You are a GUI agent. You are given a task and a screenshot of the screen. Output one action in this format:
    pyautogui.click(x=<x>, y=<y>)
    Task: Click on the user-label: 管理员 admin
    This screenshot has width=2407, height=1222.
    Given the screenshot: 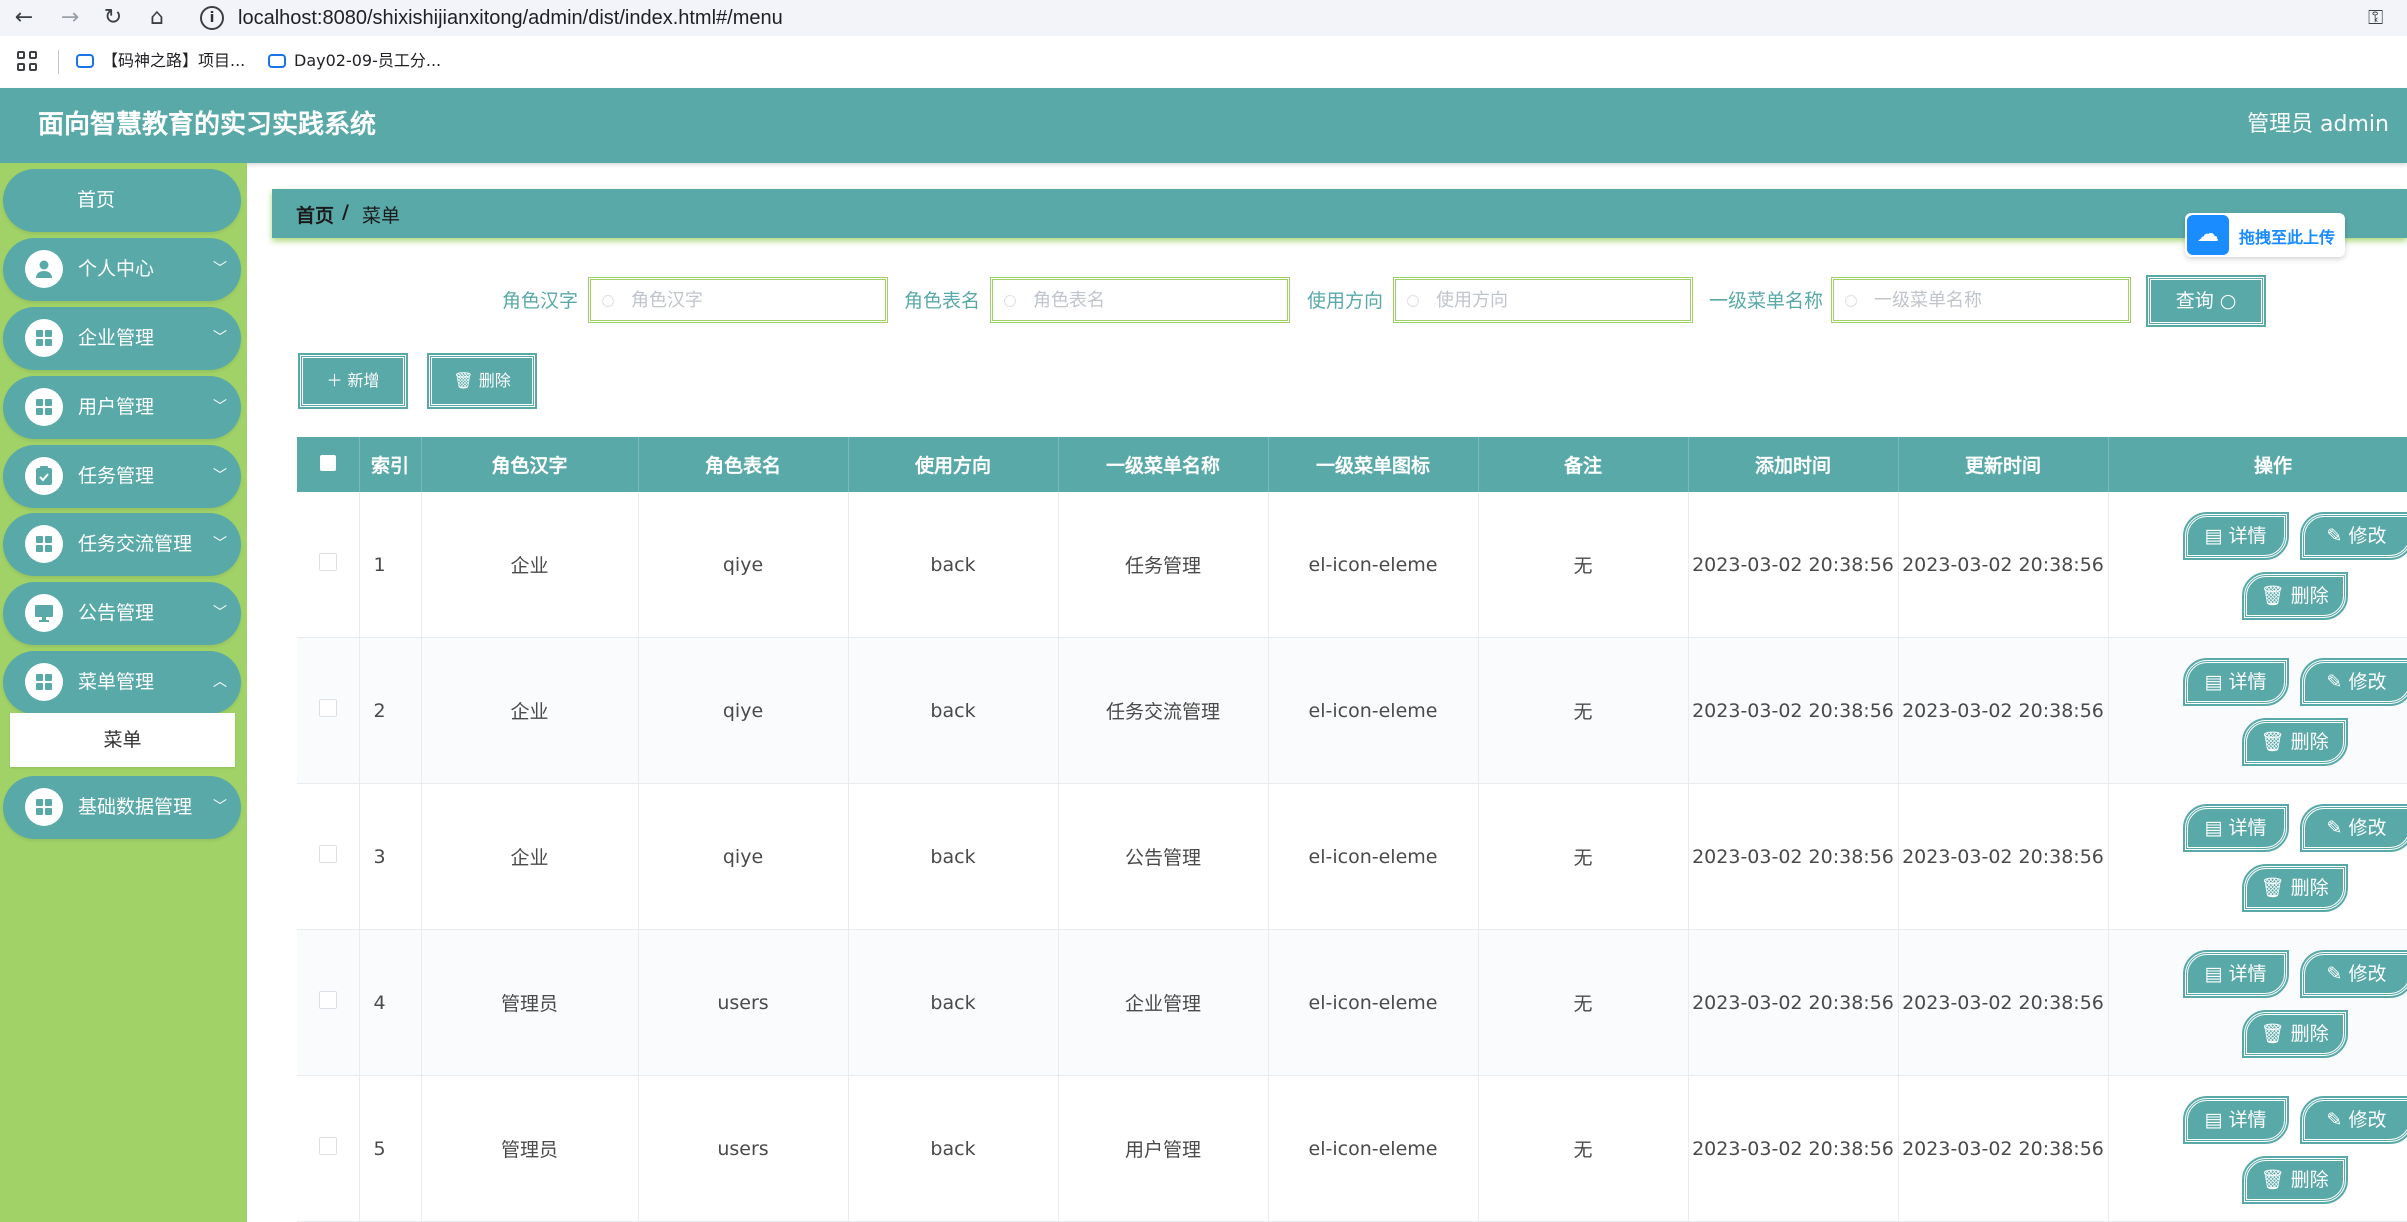 What is the action you would take?
    pyautogui.click(x=2318, y=125)
    